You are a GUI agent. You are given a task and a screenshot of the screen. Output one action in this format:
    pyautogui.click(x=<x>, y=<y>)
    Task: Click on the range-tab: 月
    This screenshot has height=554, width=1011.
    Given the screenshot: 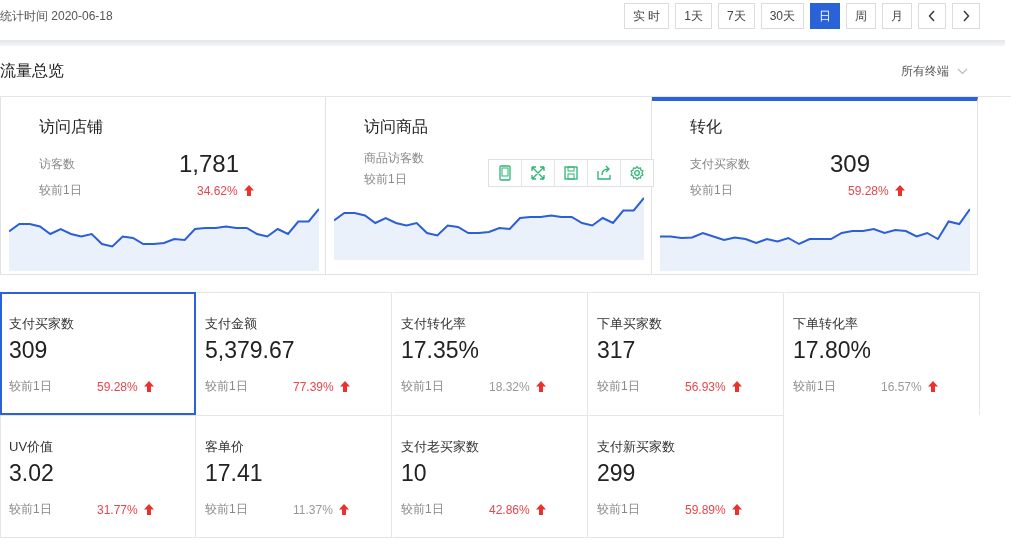 What is the action you would take?
    pyautogui.click(x=897, y=16)
    